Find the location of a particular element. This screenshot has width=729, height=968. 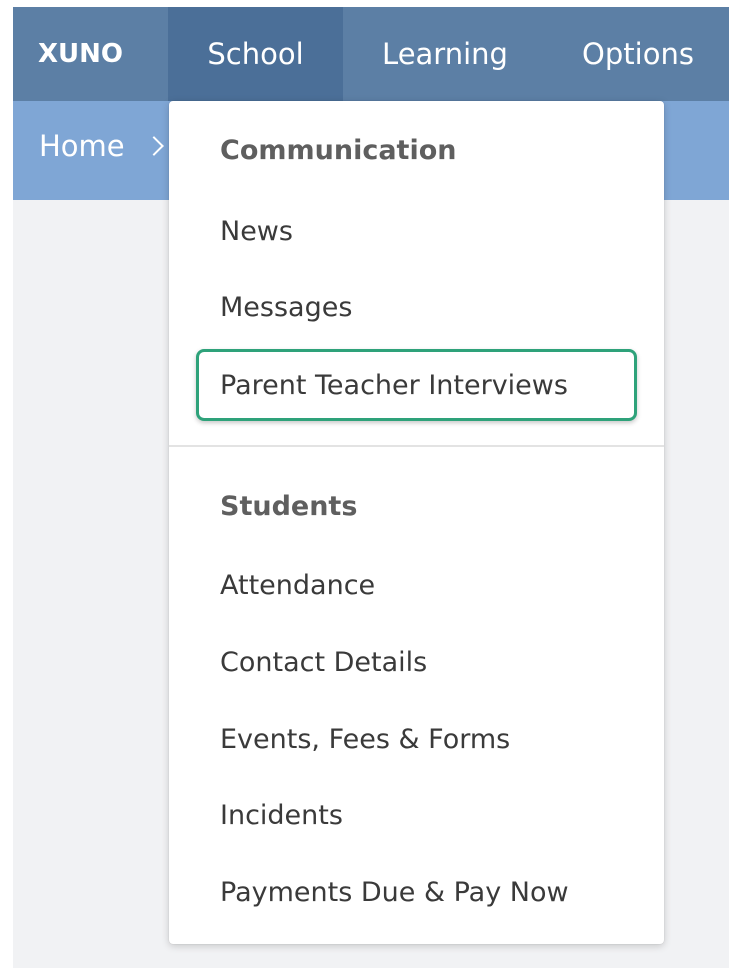

section-header-students: Students is located at coordinates (289, 506).